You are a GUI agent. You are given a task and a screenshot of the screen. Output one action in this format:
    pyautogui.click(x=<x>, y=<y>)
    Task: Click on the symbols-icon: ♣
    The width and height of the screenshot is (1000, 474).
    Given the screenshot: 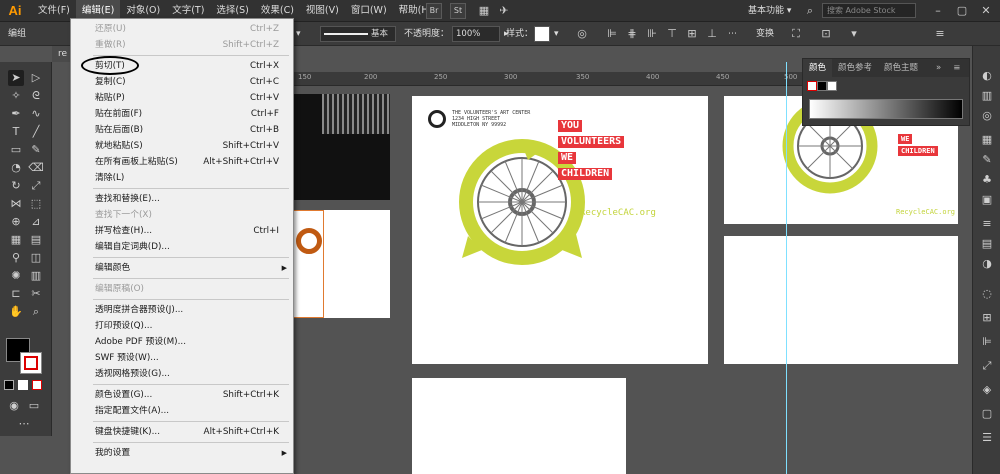 What is the action you would take?
    pyautogui.click(x=987, y=180)
    